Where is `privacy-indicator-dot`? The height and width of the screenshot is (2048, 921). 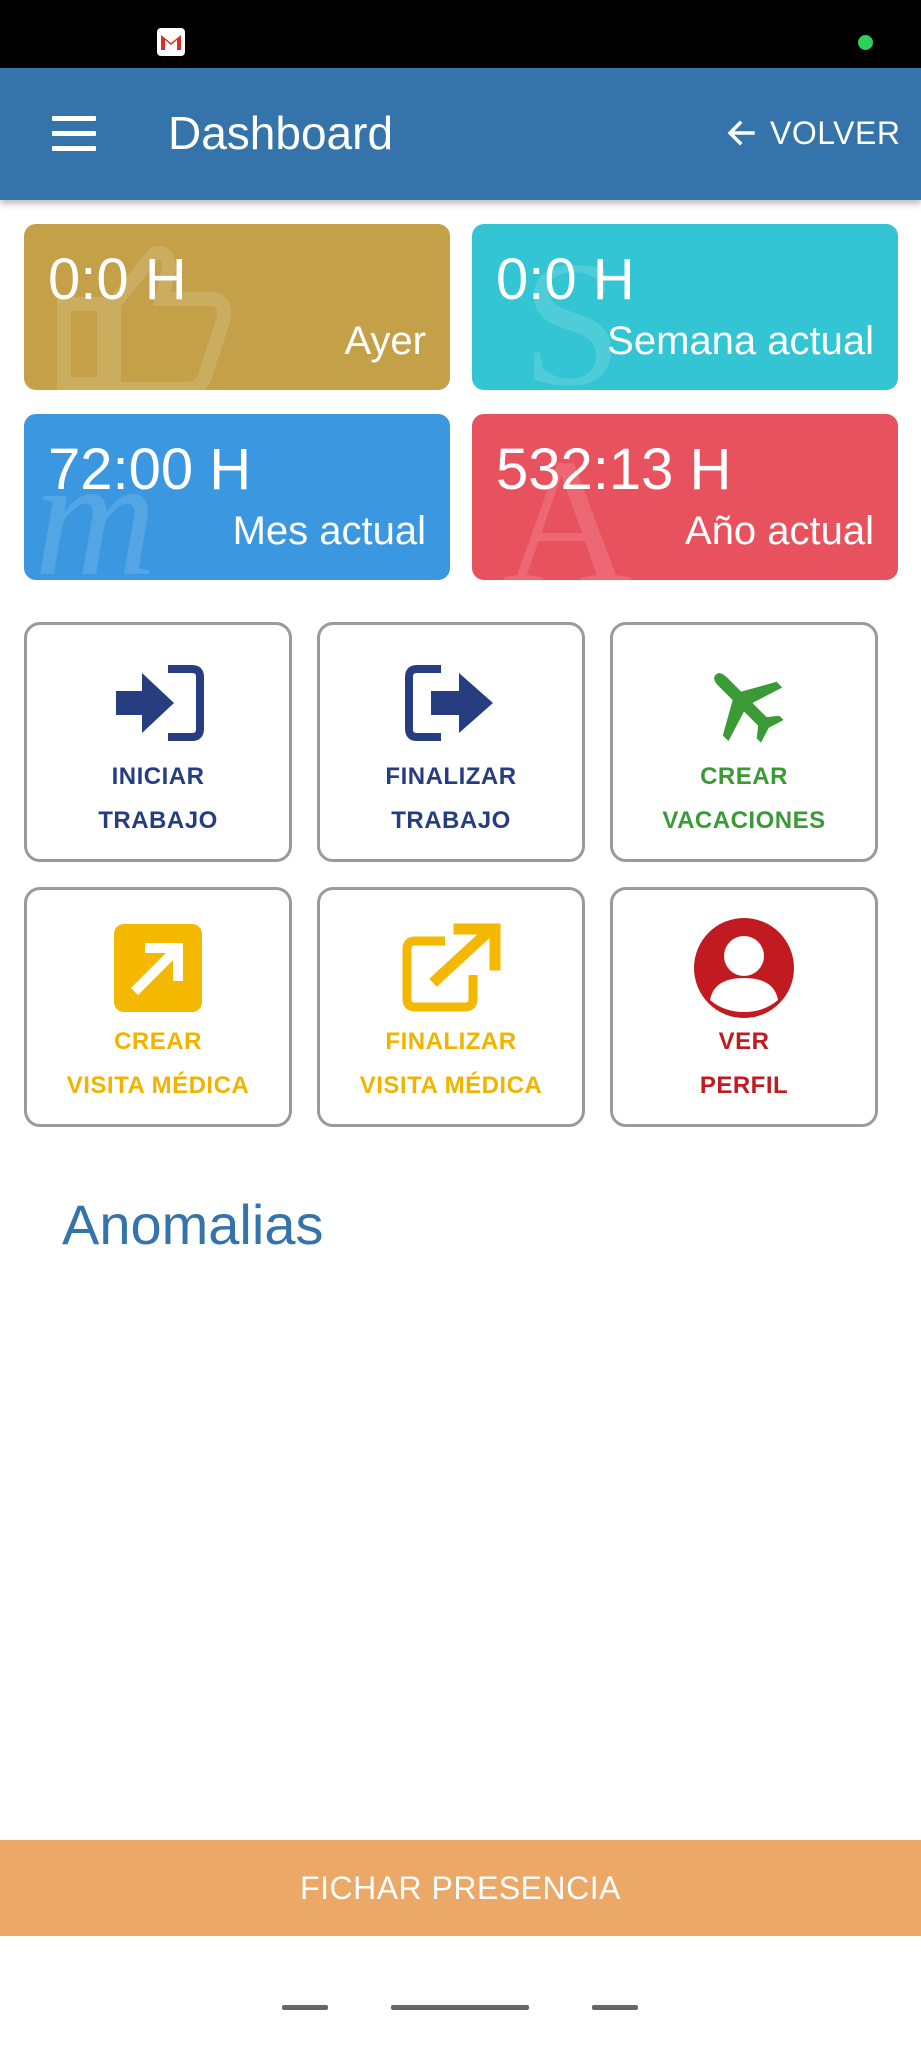
privacy-indicator-dot is located at coordinates (865, 42).